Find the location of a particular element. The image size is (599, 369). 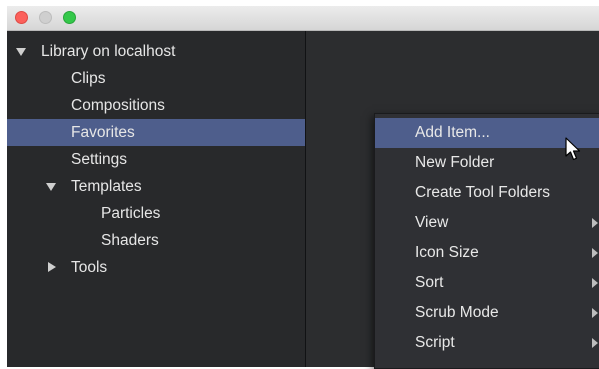

tree-item-label: Compositions is located at coordinates (118, 105).